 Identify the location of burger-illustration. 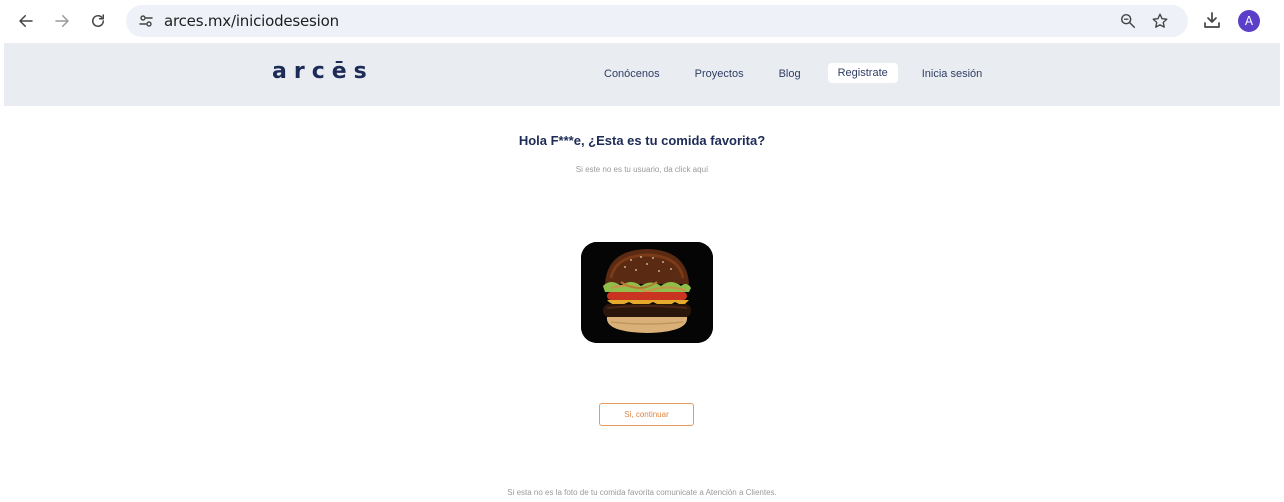
(647, 292).